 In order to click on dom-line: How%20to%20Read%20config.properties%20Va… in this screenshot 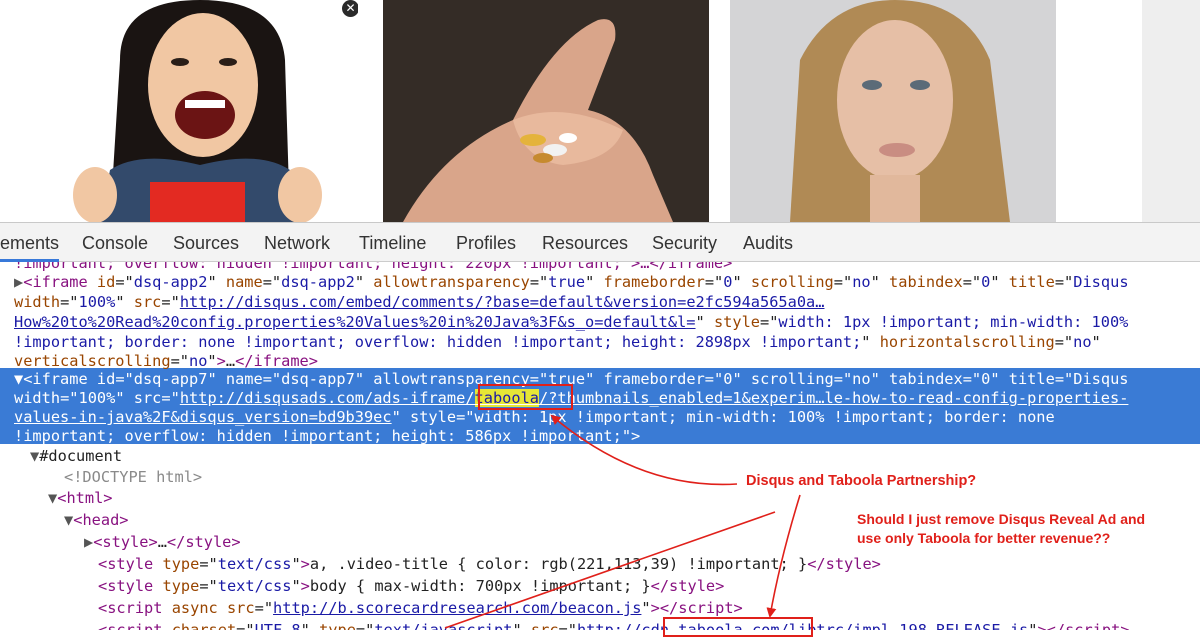, I will do `click(571, 322)`.